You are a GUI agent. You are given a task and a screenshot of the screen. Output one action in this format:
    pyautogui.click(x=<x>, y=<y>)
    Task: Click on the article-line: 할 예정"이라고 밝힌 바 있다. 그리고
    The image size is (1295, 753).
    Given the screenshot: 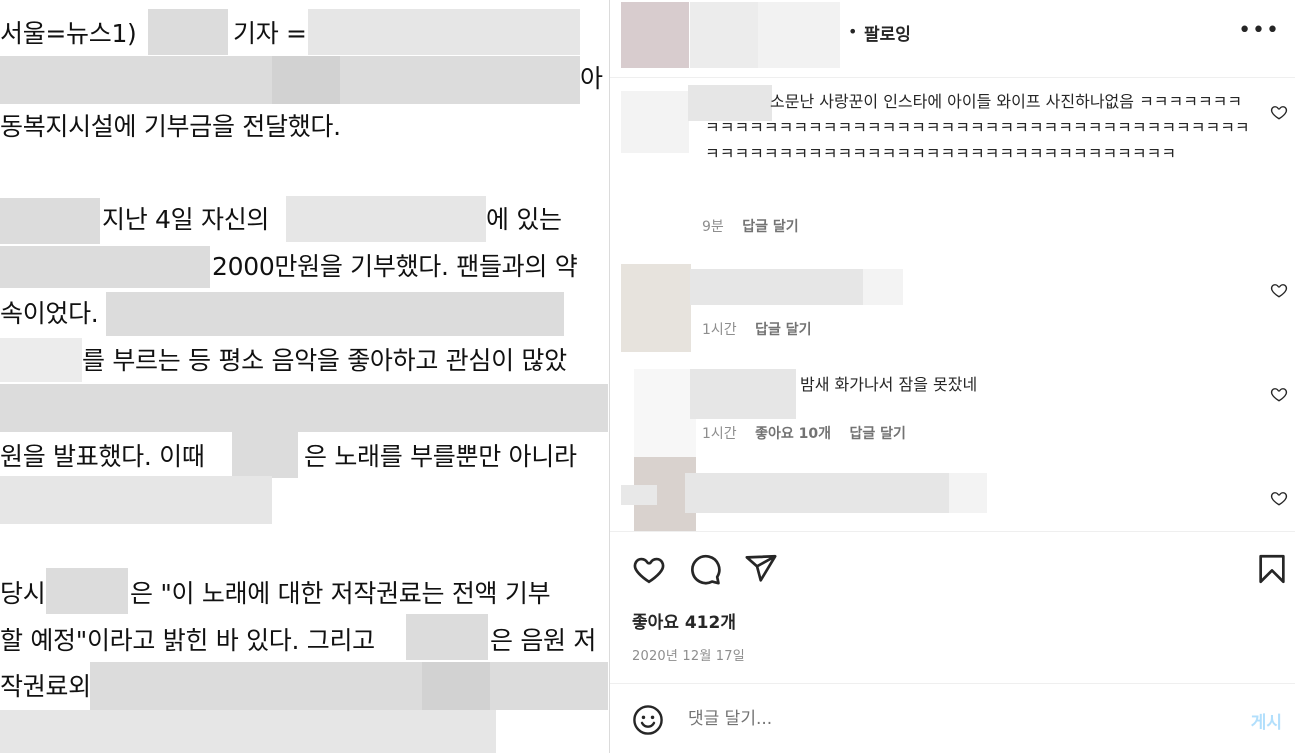 What is the action you would take?
    pyautogui.click(x=187, y=640)
    